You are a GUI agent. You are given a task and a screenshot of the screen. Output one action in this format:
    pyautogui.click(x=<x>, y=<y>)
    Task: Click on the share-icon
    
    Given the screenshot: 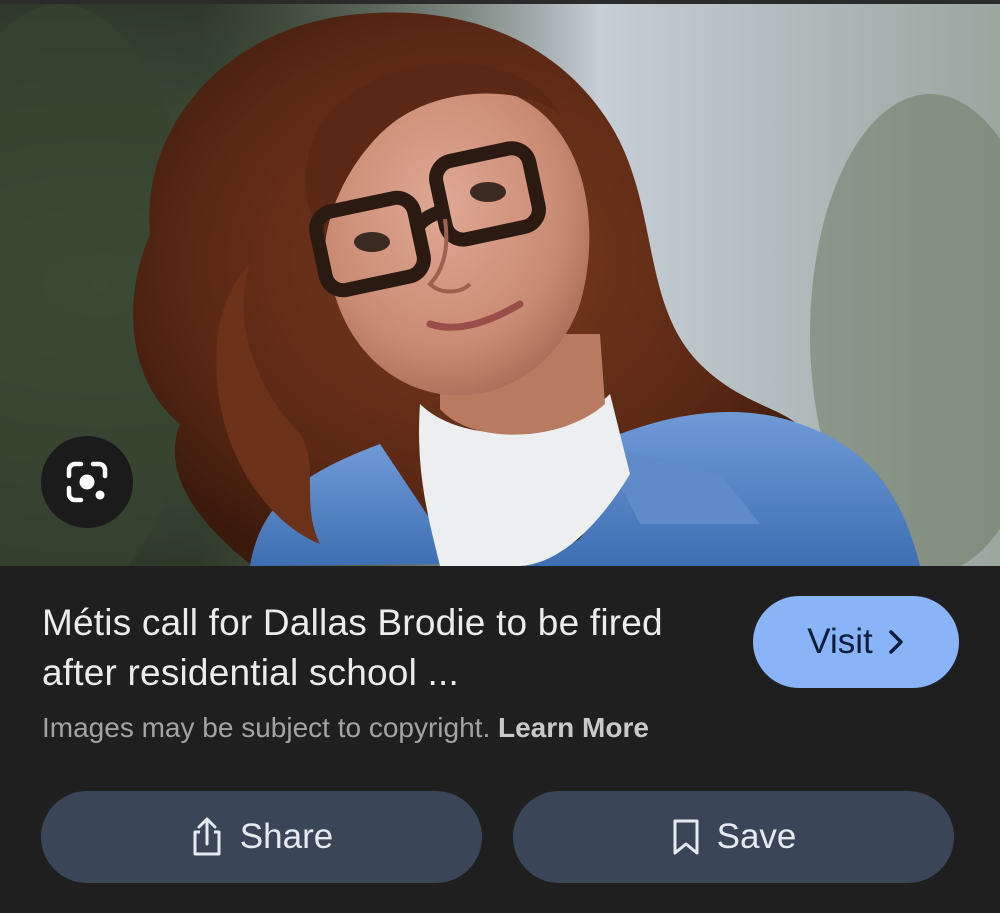 What is the action you would take?
    pyautogui.click(x=207, y=836)
    